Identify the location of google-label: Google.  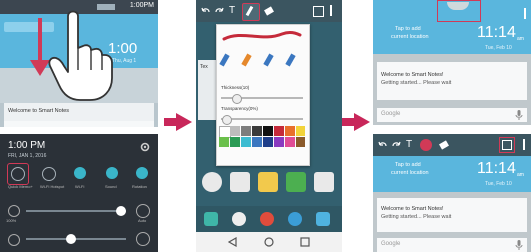
(391, 244).